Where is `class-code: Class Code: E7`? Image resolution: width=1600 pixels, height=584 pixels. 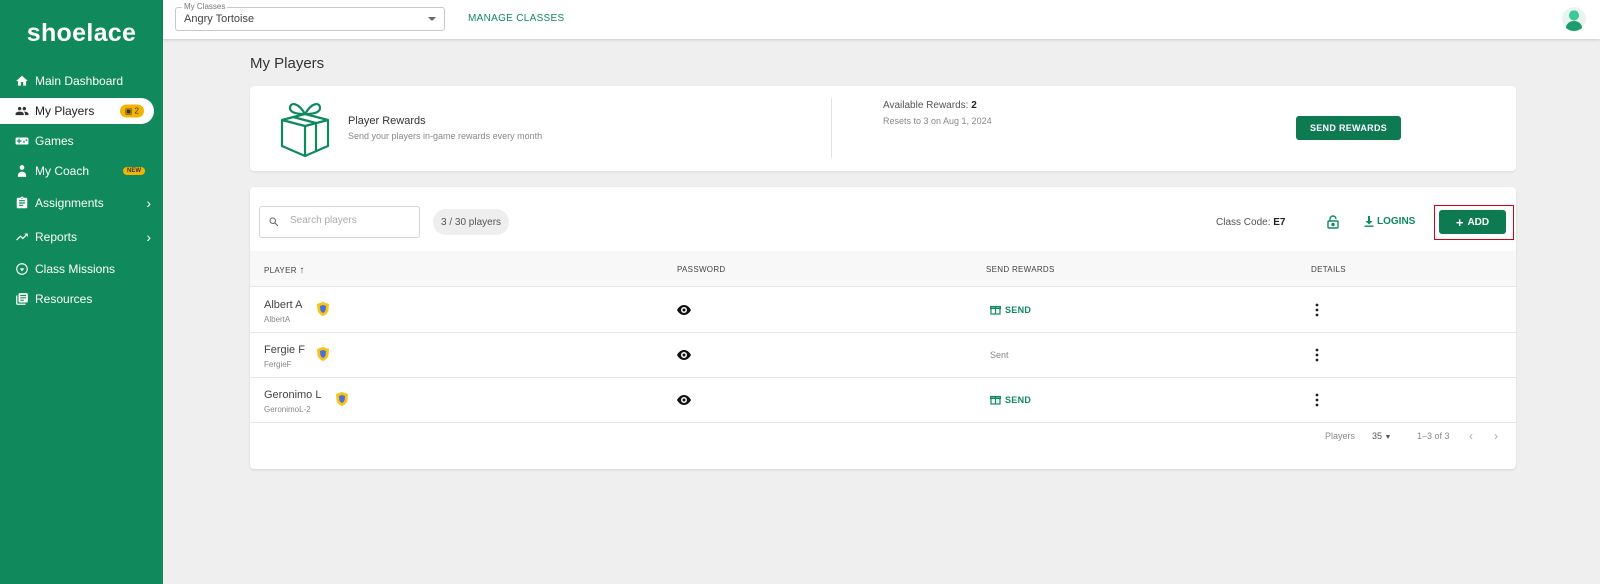 class-code: Class Code: E7 is located at coordinates (1251, 222).